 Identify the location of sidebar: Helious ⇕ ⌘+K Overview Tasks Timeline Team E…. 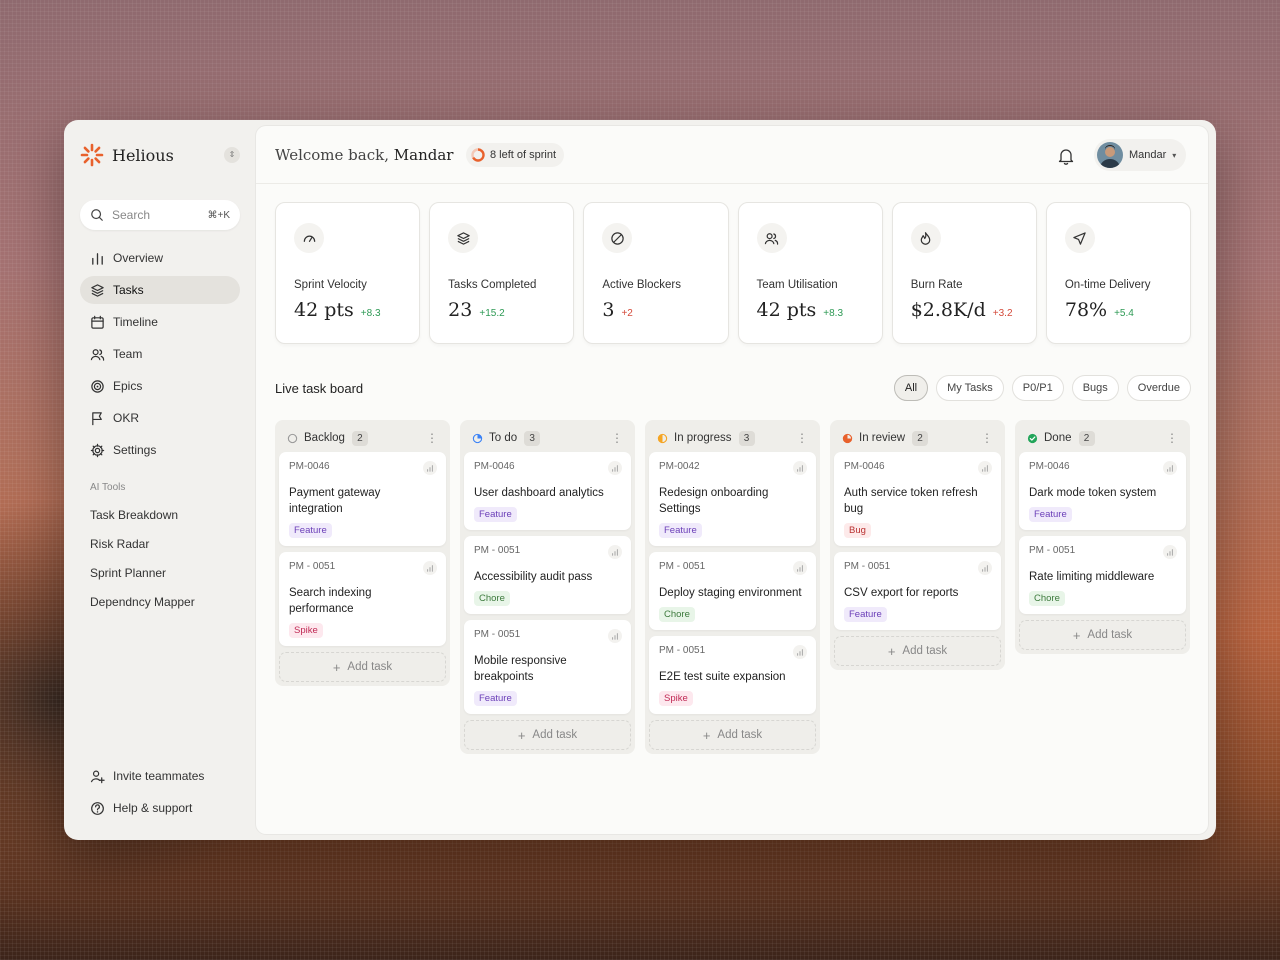
(160, 480).